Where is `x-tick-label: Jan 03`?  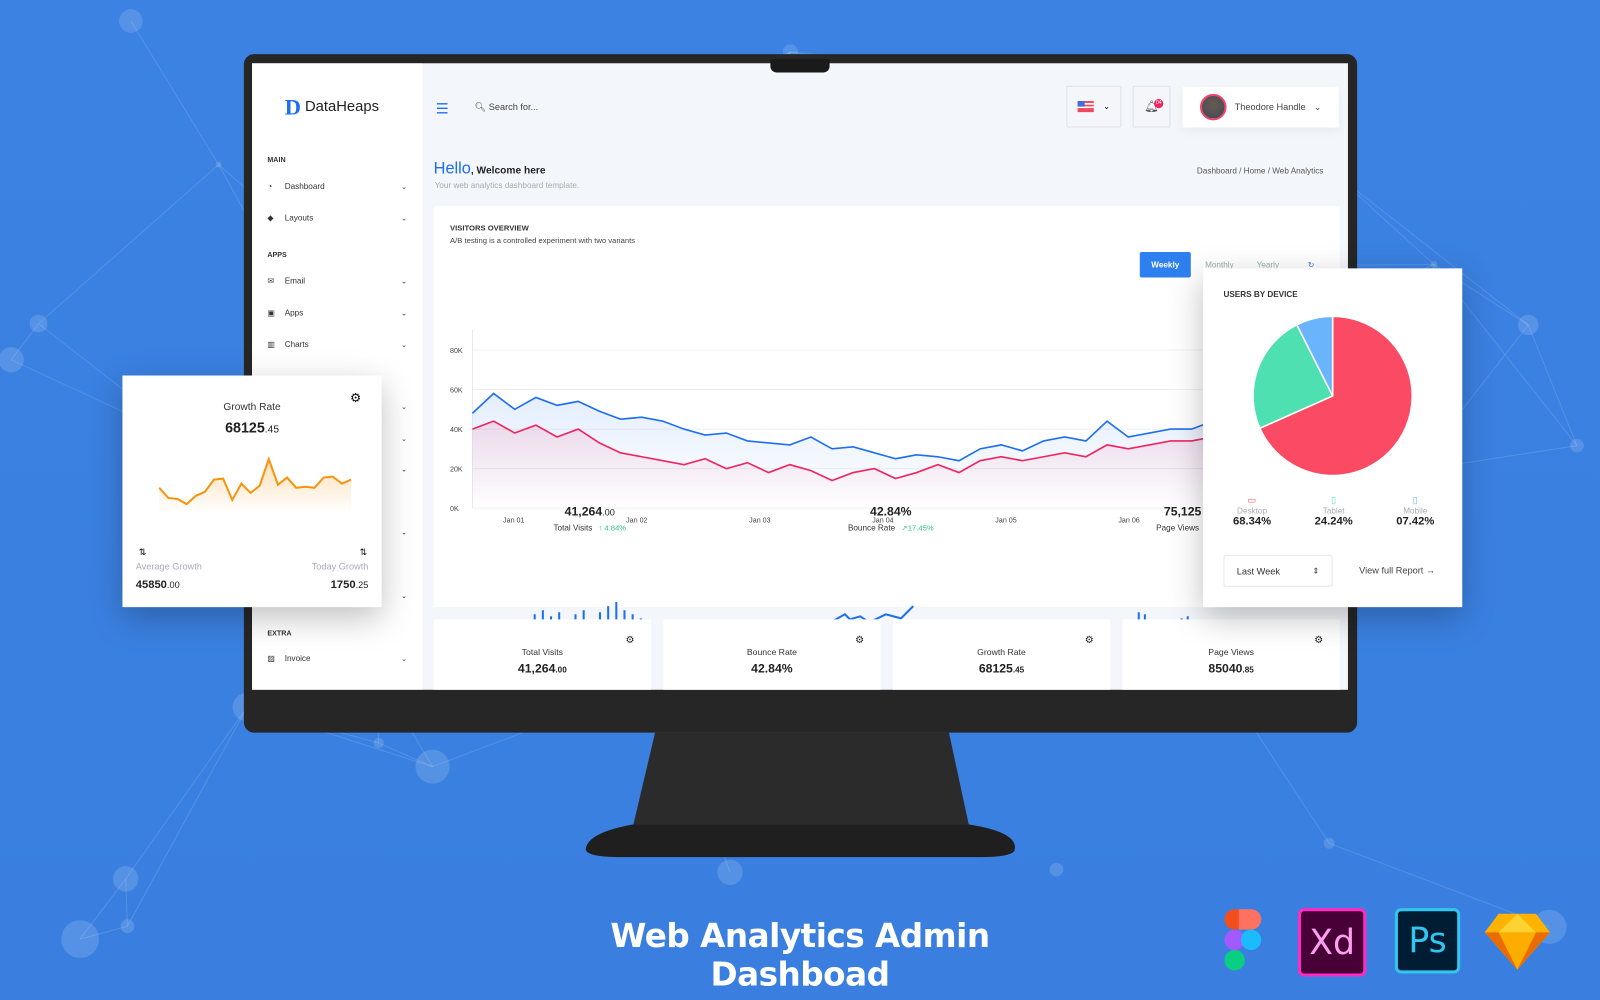
x-tick-label: Jan 03 is located at coordinates (759, 520).